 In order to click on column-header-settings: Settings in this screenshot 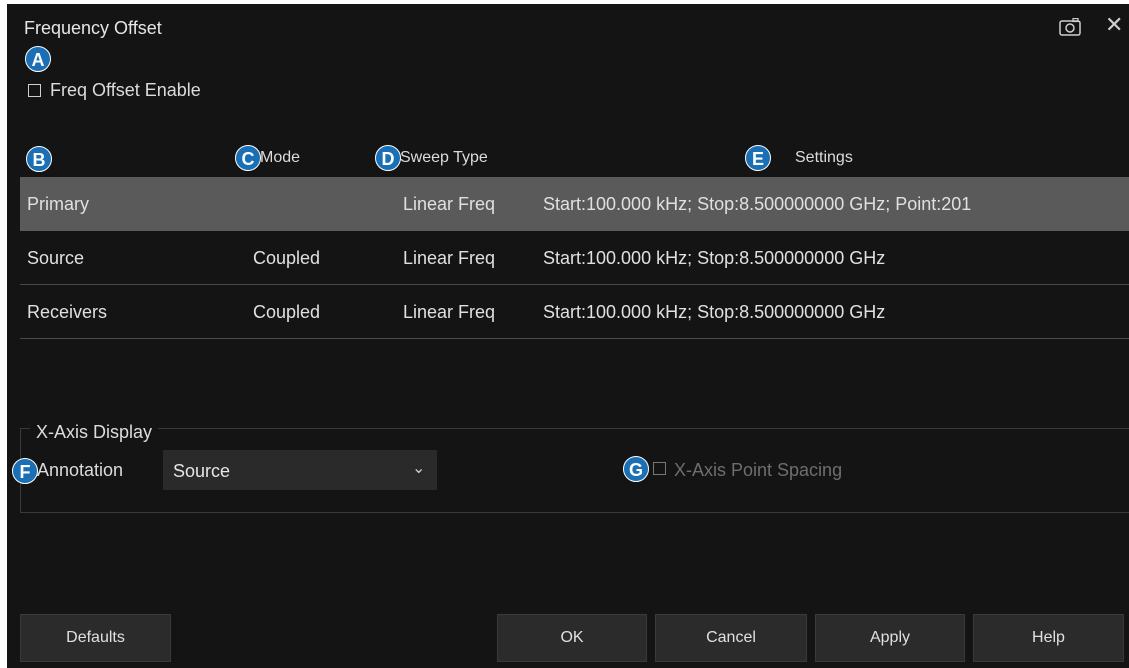, I will do `click(824, 157)`.